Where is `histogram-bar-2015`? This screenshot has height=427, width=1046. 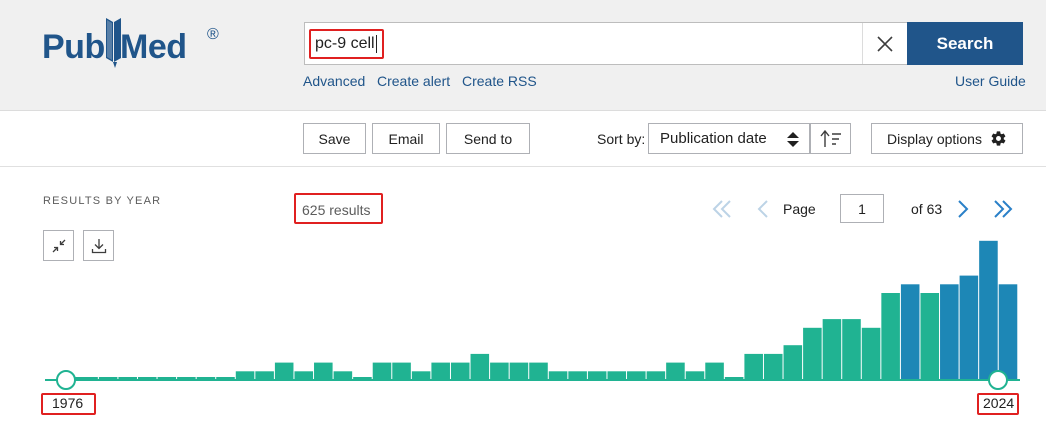 histogram-bar-2015 is located at coordinates (832, 349).